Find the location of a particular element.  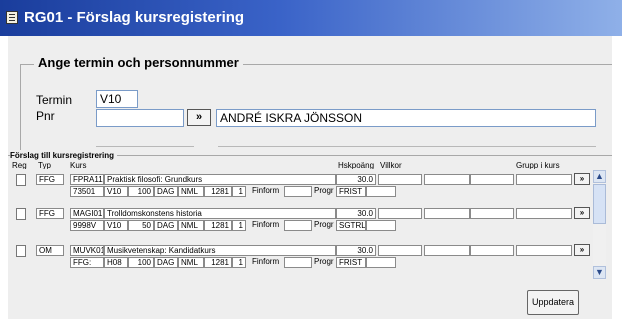

pnr-input is located at coordinates (140, 118).